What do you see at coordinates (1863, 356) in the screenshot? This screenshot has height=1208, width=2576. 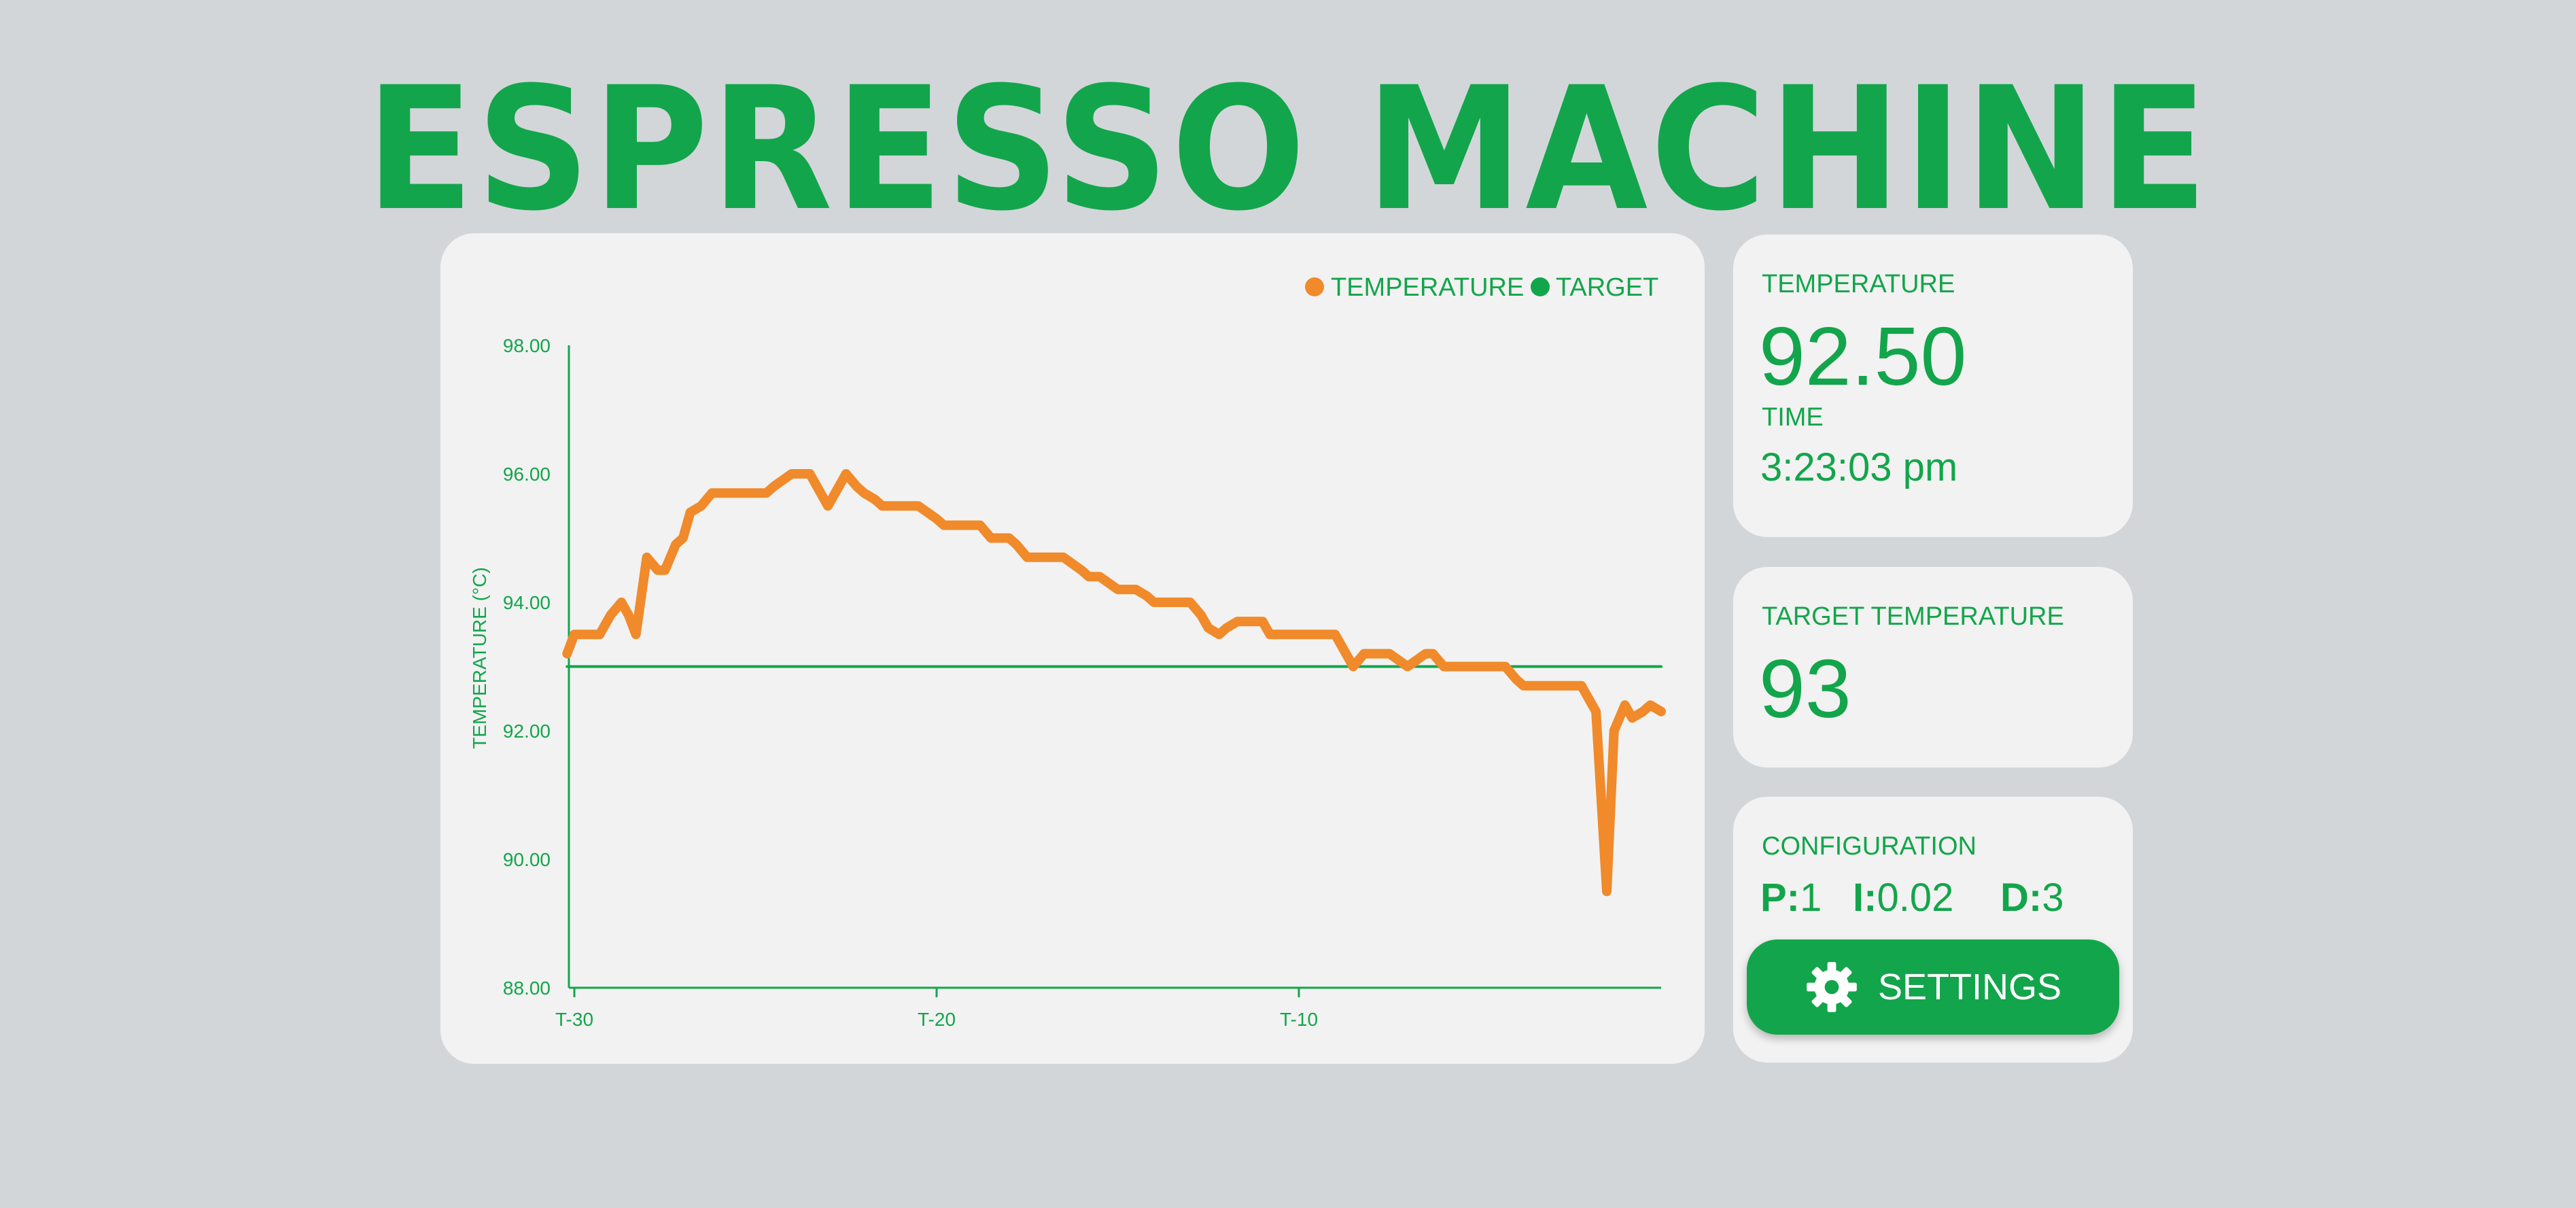 I see `temperature-value: 92.50` at bounding box center [1863, 356].